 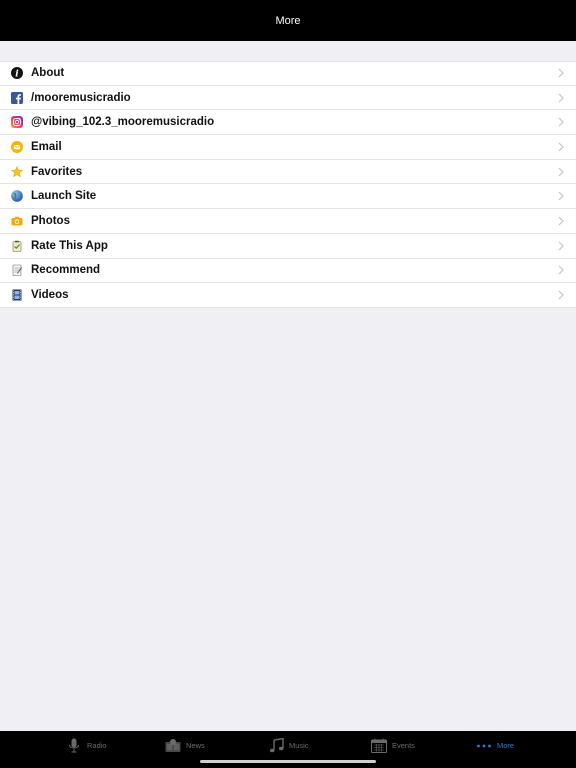 What do you see at coordinates (17, 97) in the screenshot?
I see `facebook-icon` at bounding box center [17, 97].